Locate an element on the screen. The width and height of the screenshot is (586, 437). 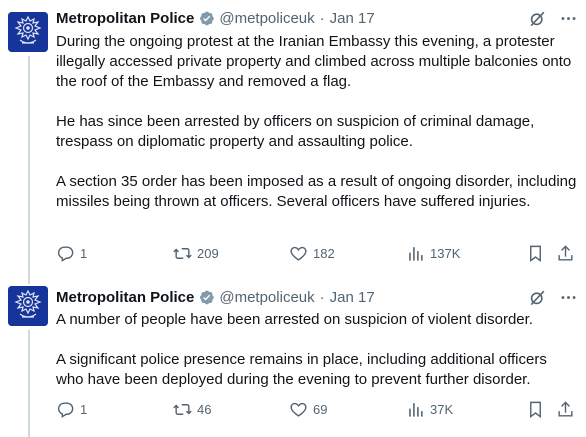
like-count: 69 is located at coordinates (320, 409).